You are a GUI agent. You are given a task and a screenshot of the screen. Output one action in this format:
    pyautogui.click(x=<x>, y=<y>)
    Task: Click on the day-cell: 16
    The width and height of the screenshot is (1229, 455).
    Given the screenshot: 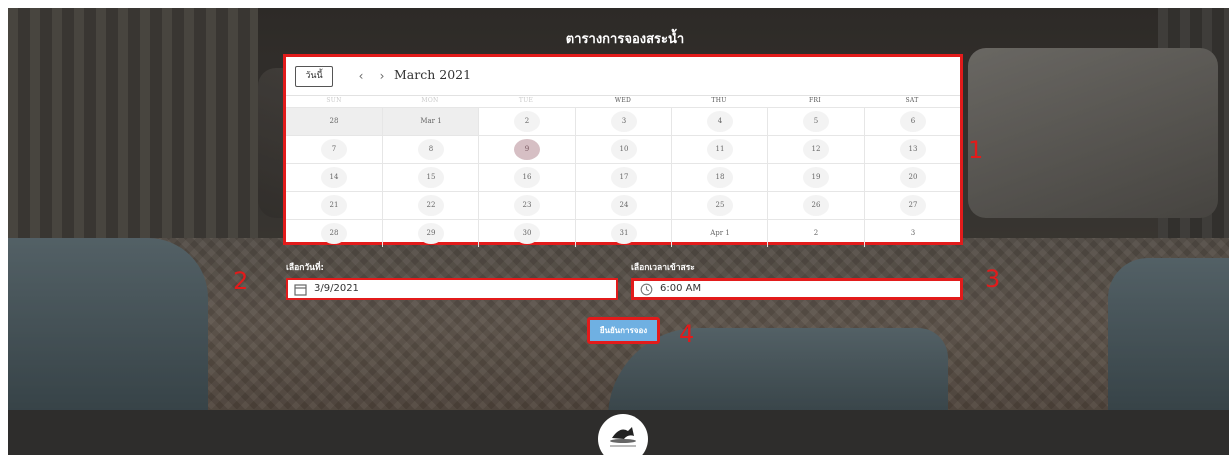 What is the action you would take?
    pyautogui.click(x=526, y=177)
    